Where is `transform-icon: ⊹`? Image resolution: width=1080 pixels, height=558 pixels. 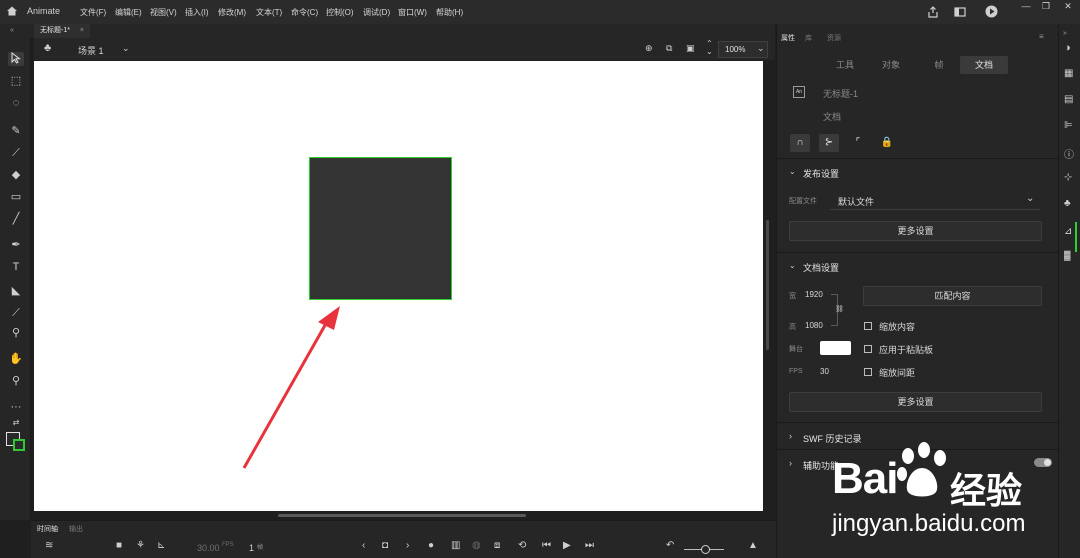 transform-icon: ⊹ is located at coordinates (1068, 177).